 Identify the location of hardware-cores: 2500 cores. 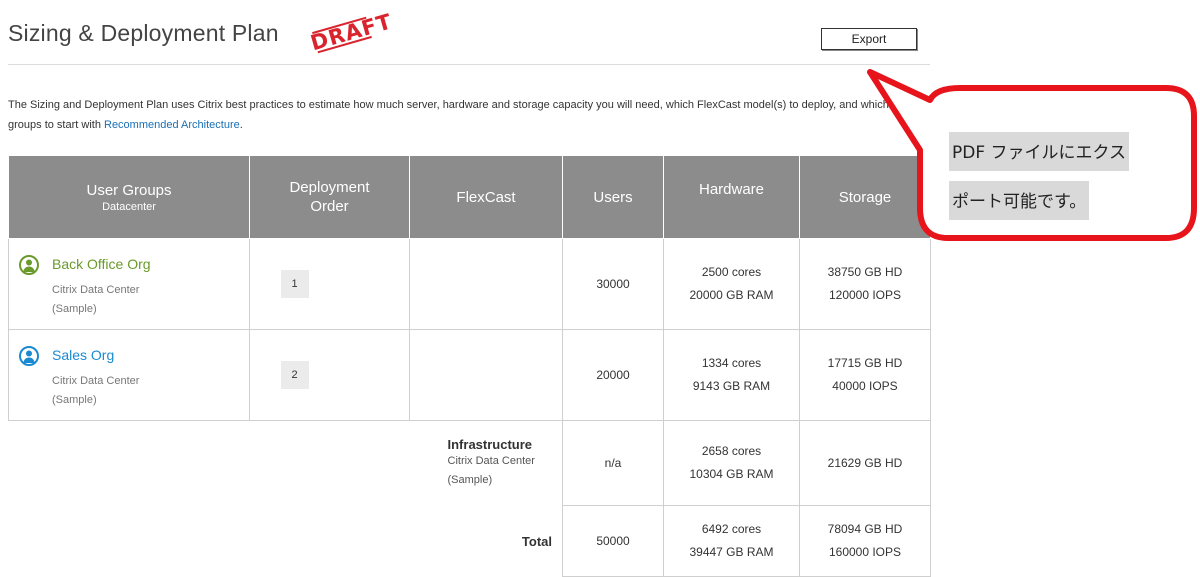
(731, 272).